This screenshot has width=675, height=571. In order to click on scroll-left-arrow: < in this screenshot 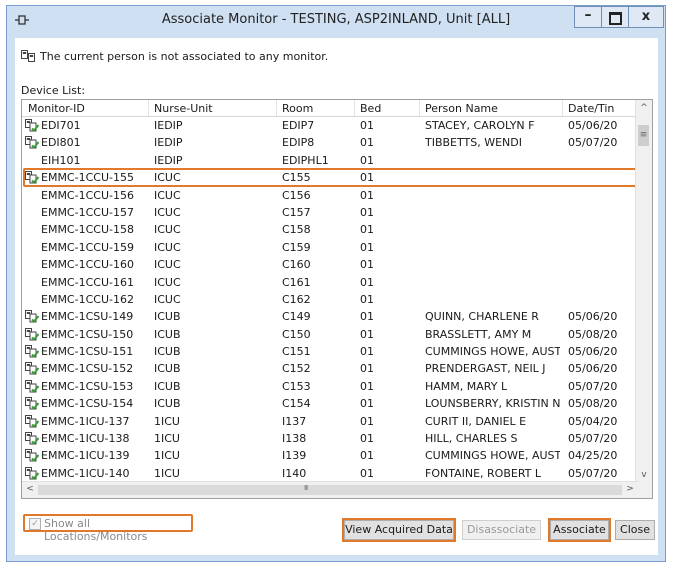, I will do `click(30, 490)`.